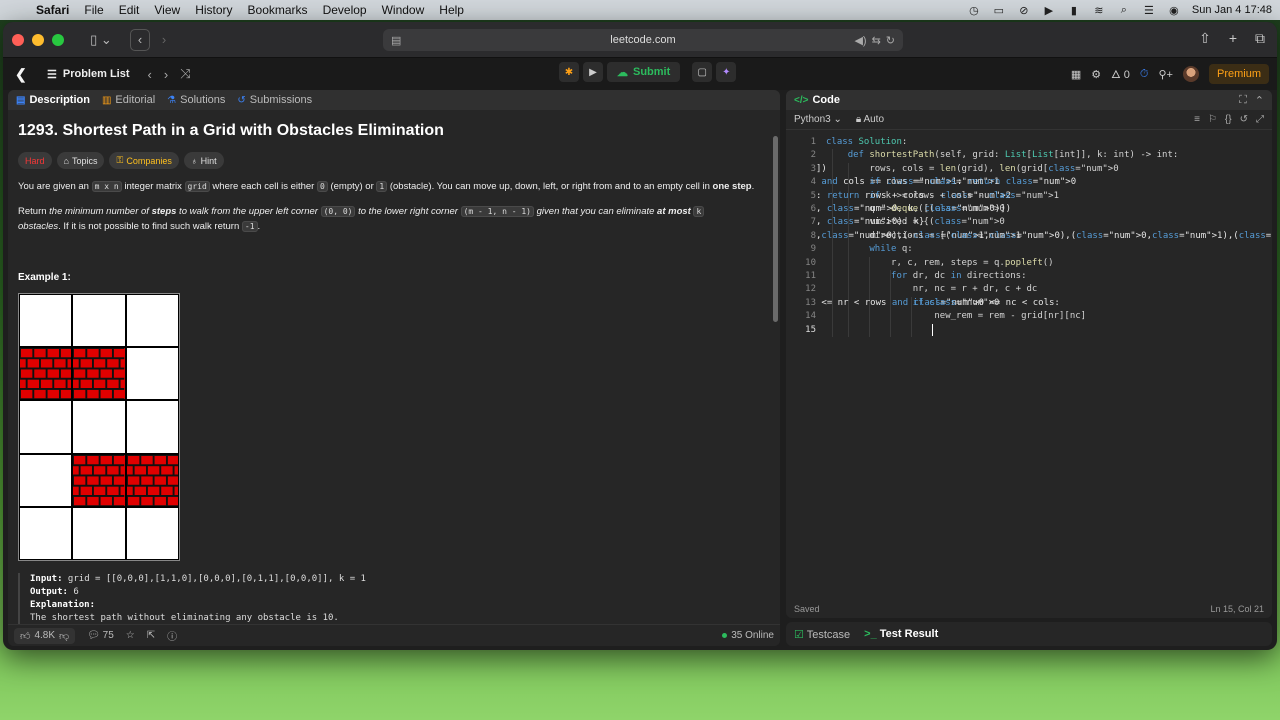  What do you see at coordinates (817, 100) in the screenshot?
I see `tab-code: </> Code` at bounding box center [817, 100].